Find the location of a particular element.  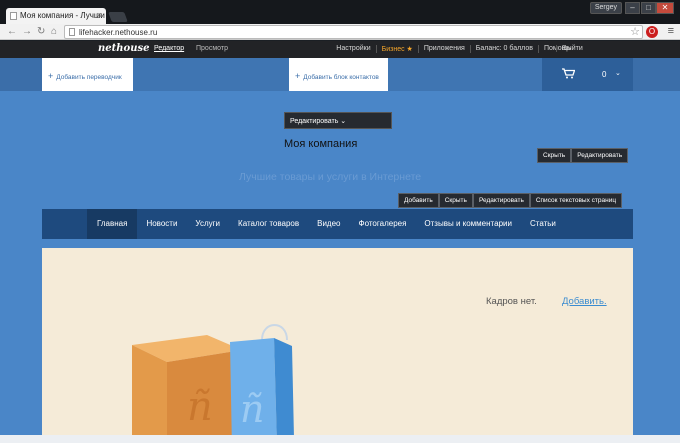

cart-count: 0 is located at coordinates (604, 74).